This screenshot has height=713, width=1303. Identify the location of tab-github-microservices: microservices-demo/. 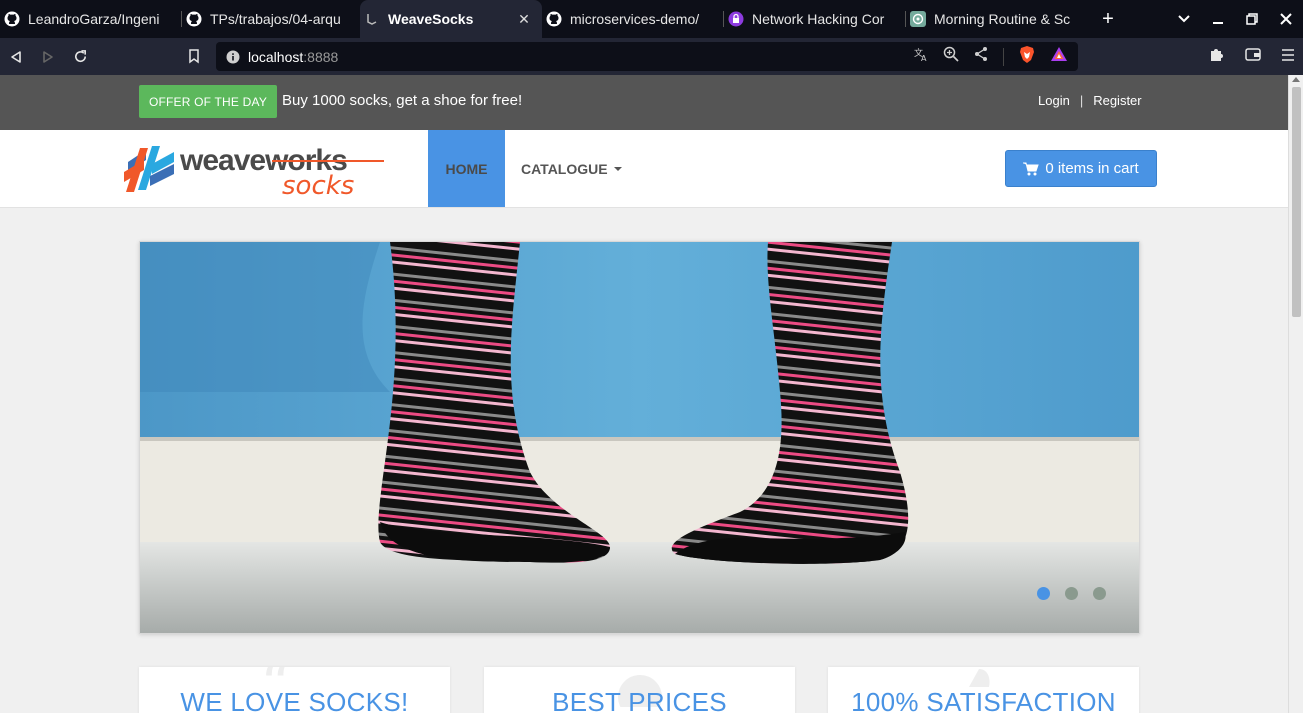
(633, 19).